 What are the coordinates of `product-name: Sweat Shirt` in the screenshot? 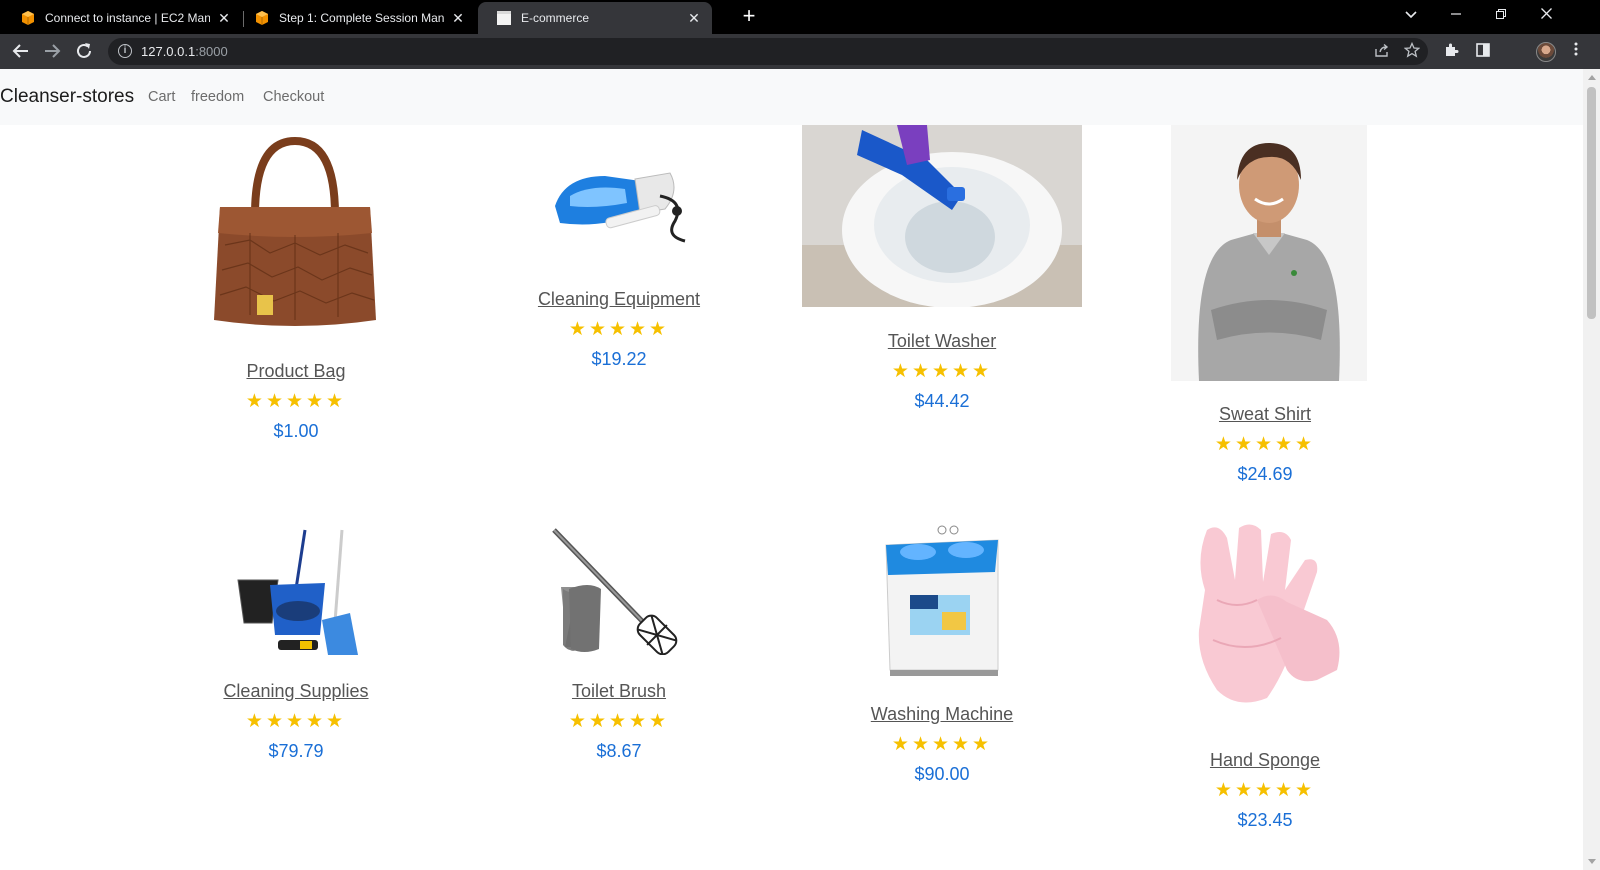 It's located at (1265, 414).